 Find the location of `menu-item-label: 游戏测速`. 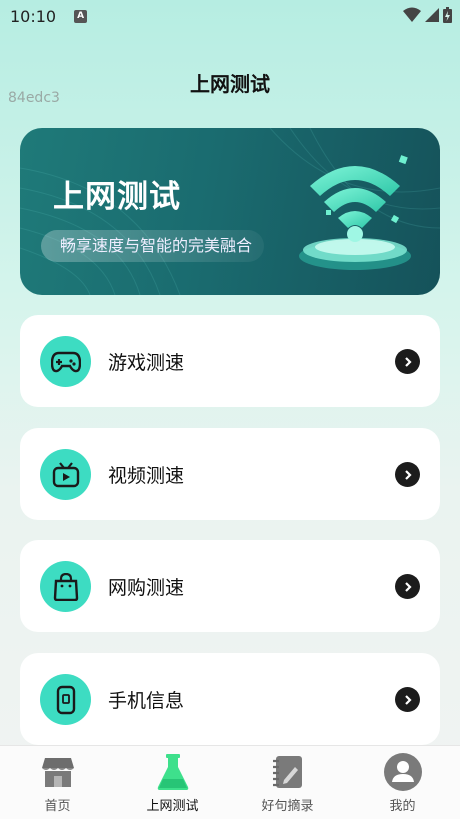

menu-item-label: 游戏测速 is located at coordinates (146, 363).